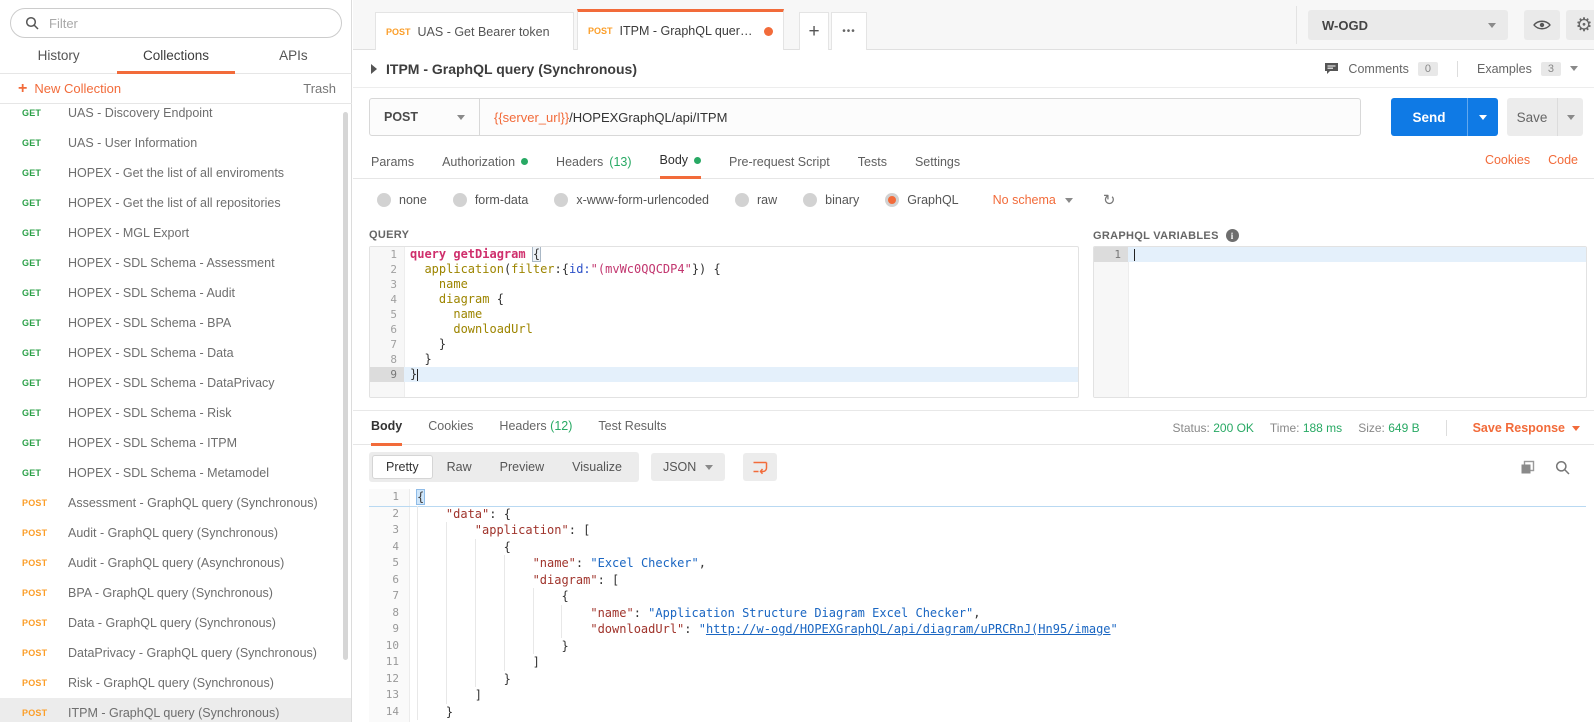 The height and width of the screenshot is (722, 1594). What do you see at coordinates (485, 162) in the screenshot?
I see `request-subtab-authorization: Authorization` at bounding box center [485, 162].